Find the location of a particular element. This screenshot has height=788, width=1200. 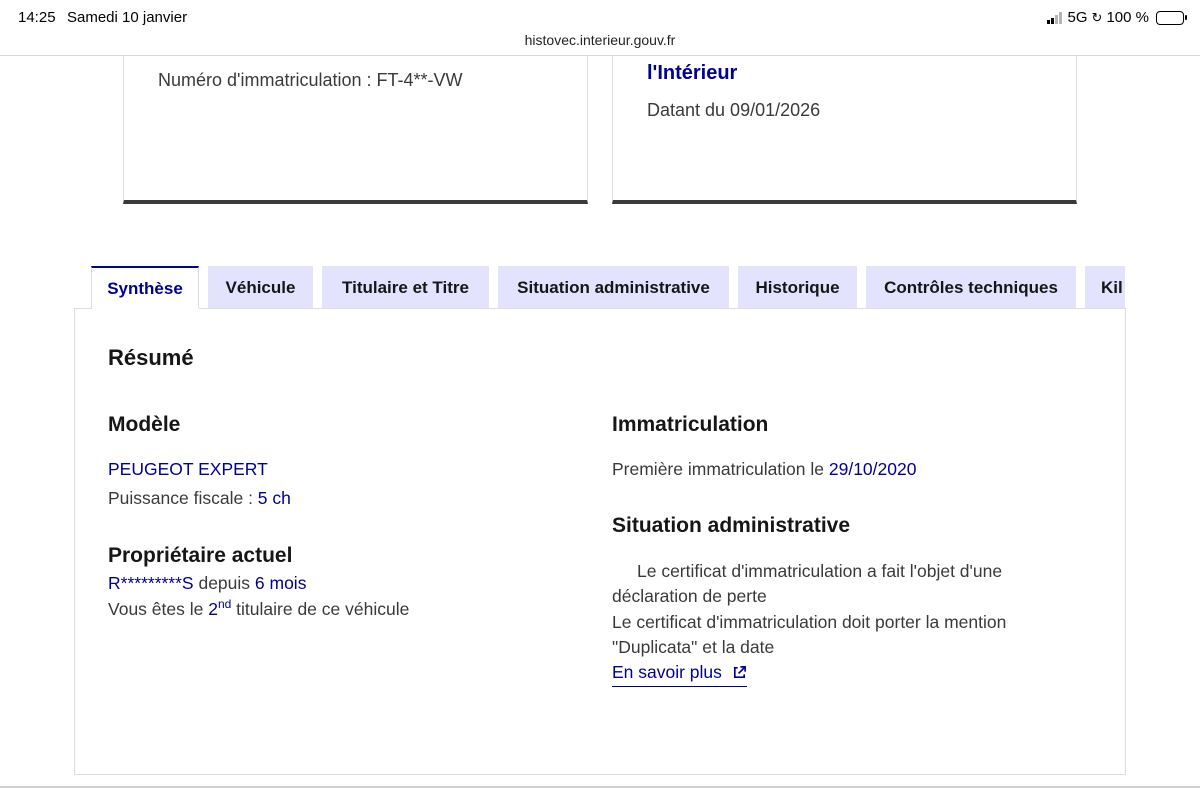

tab-synthese: Synthèse is located at coordinates (145, 287).